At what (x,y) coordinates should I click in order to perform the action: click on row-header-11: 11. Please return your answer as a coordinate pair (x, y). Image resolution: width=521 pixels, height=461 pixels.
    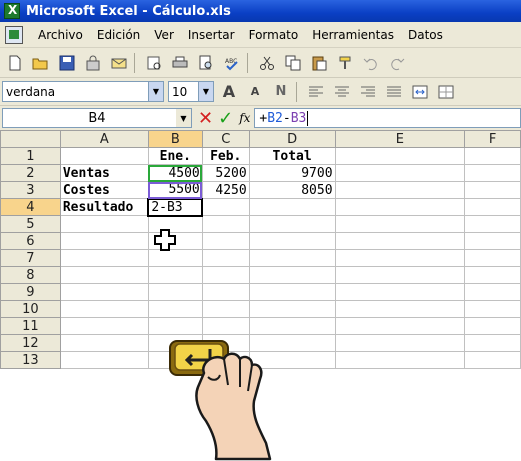
    Looking at the image, I should click on (30, 326).